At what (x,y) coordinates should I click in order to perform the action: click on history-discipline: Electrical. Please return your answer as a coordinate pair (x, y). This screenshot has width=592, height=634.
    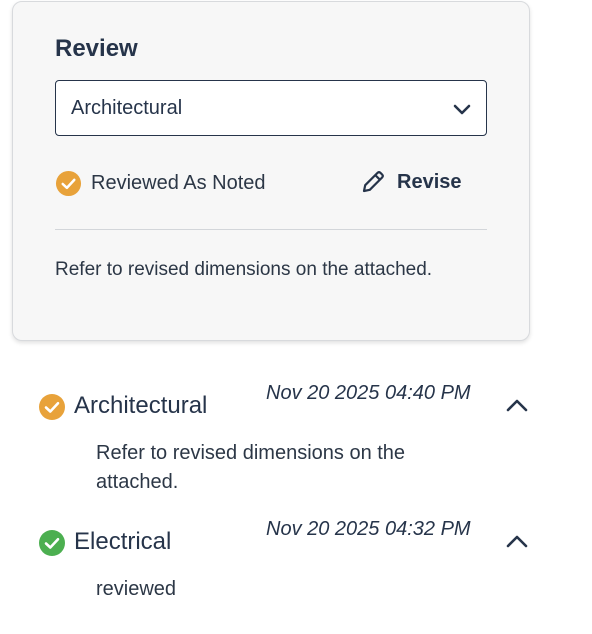
    Looking at the image, I should click on (123, 541).